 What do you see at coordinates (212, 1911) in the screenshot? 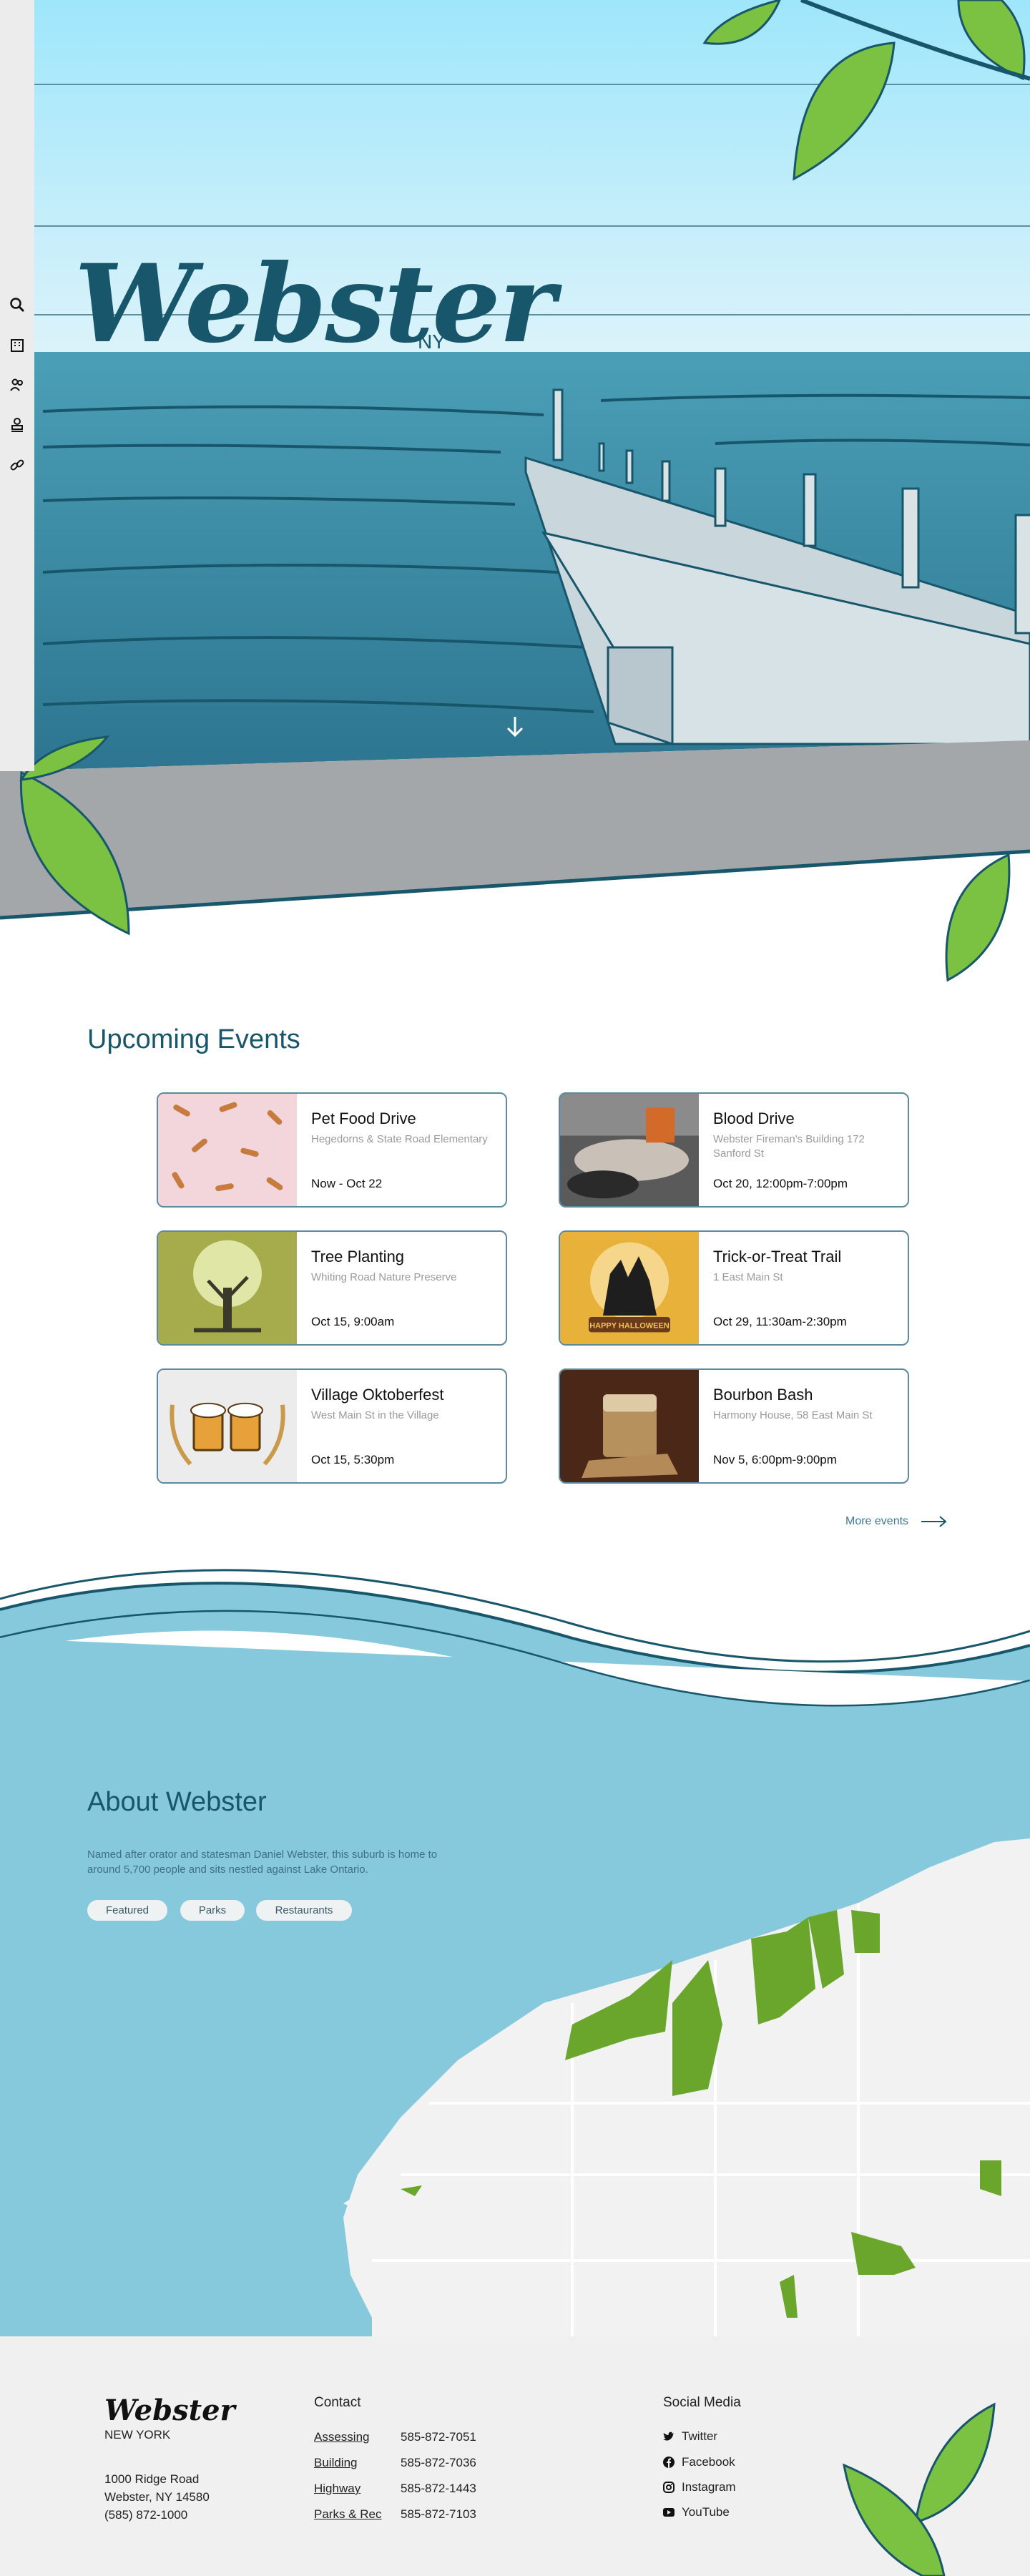
I see `filter-parks-button: Parks` at bounding box center [212, 1911].